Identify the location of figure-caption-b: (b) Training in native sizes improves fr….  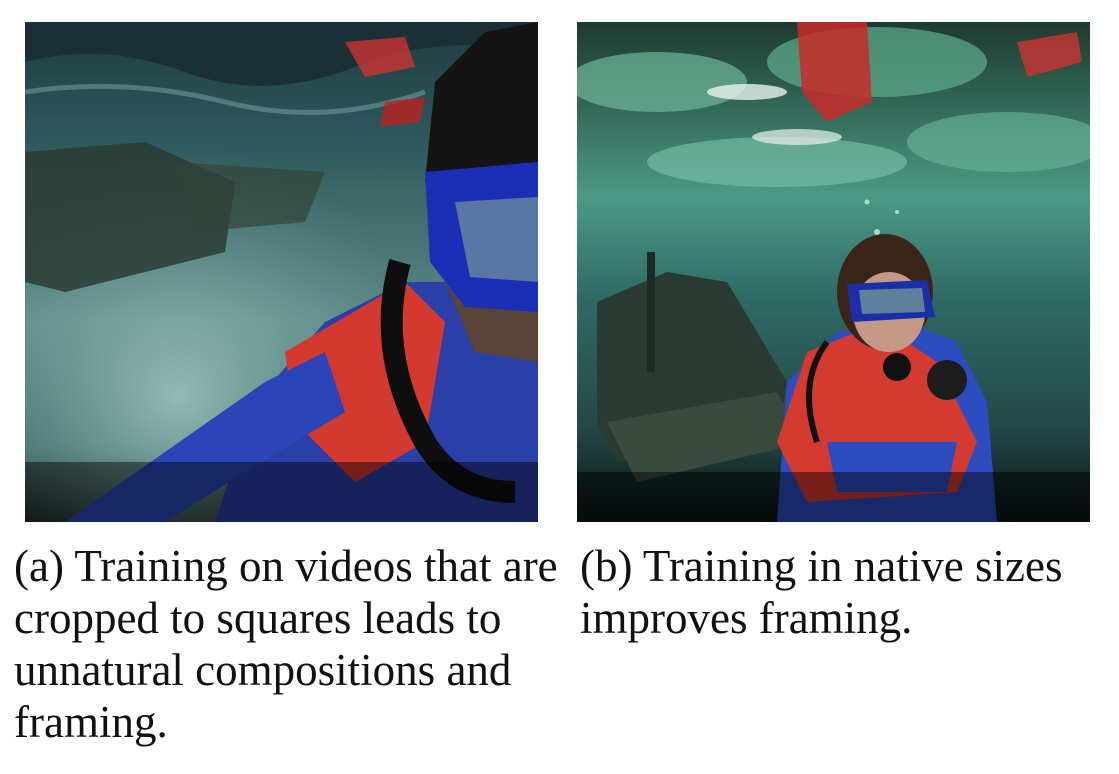
(821, 592).